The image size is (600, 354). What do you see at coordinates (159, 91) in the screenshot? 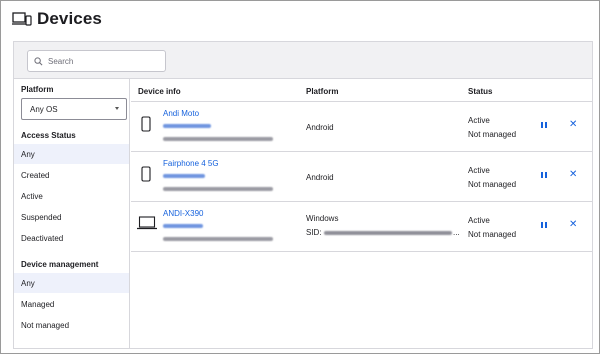
I see `header-device-info: Device info` at bounding box center [159, 91].